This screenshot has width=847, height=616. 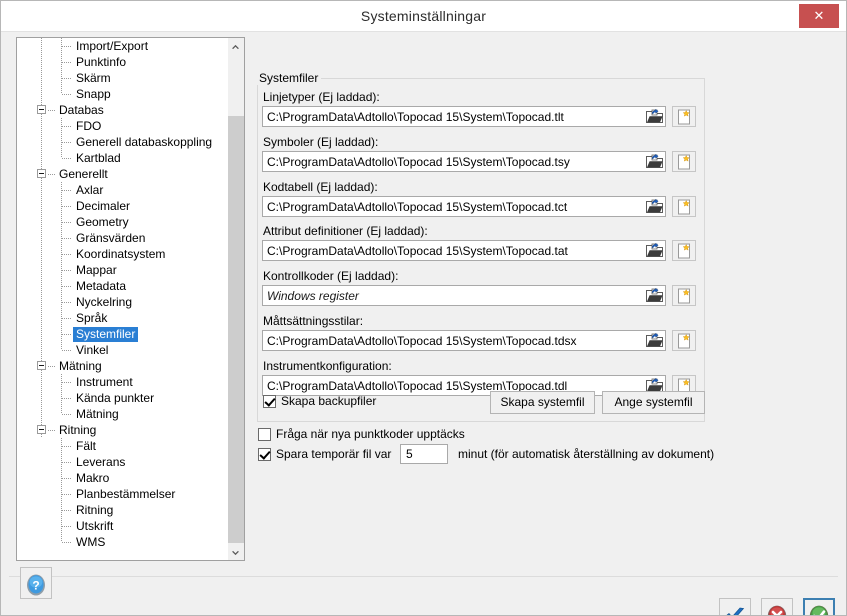 What do you see at coordinates (104, 382) in the screenshot?
I see `tree-item-label: Instrument` at bounding box center [104, 382].